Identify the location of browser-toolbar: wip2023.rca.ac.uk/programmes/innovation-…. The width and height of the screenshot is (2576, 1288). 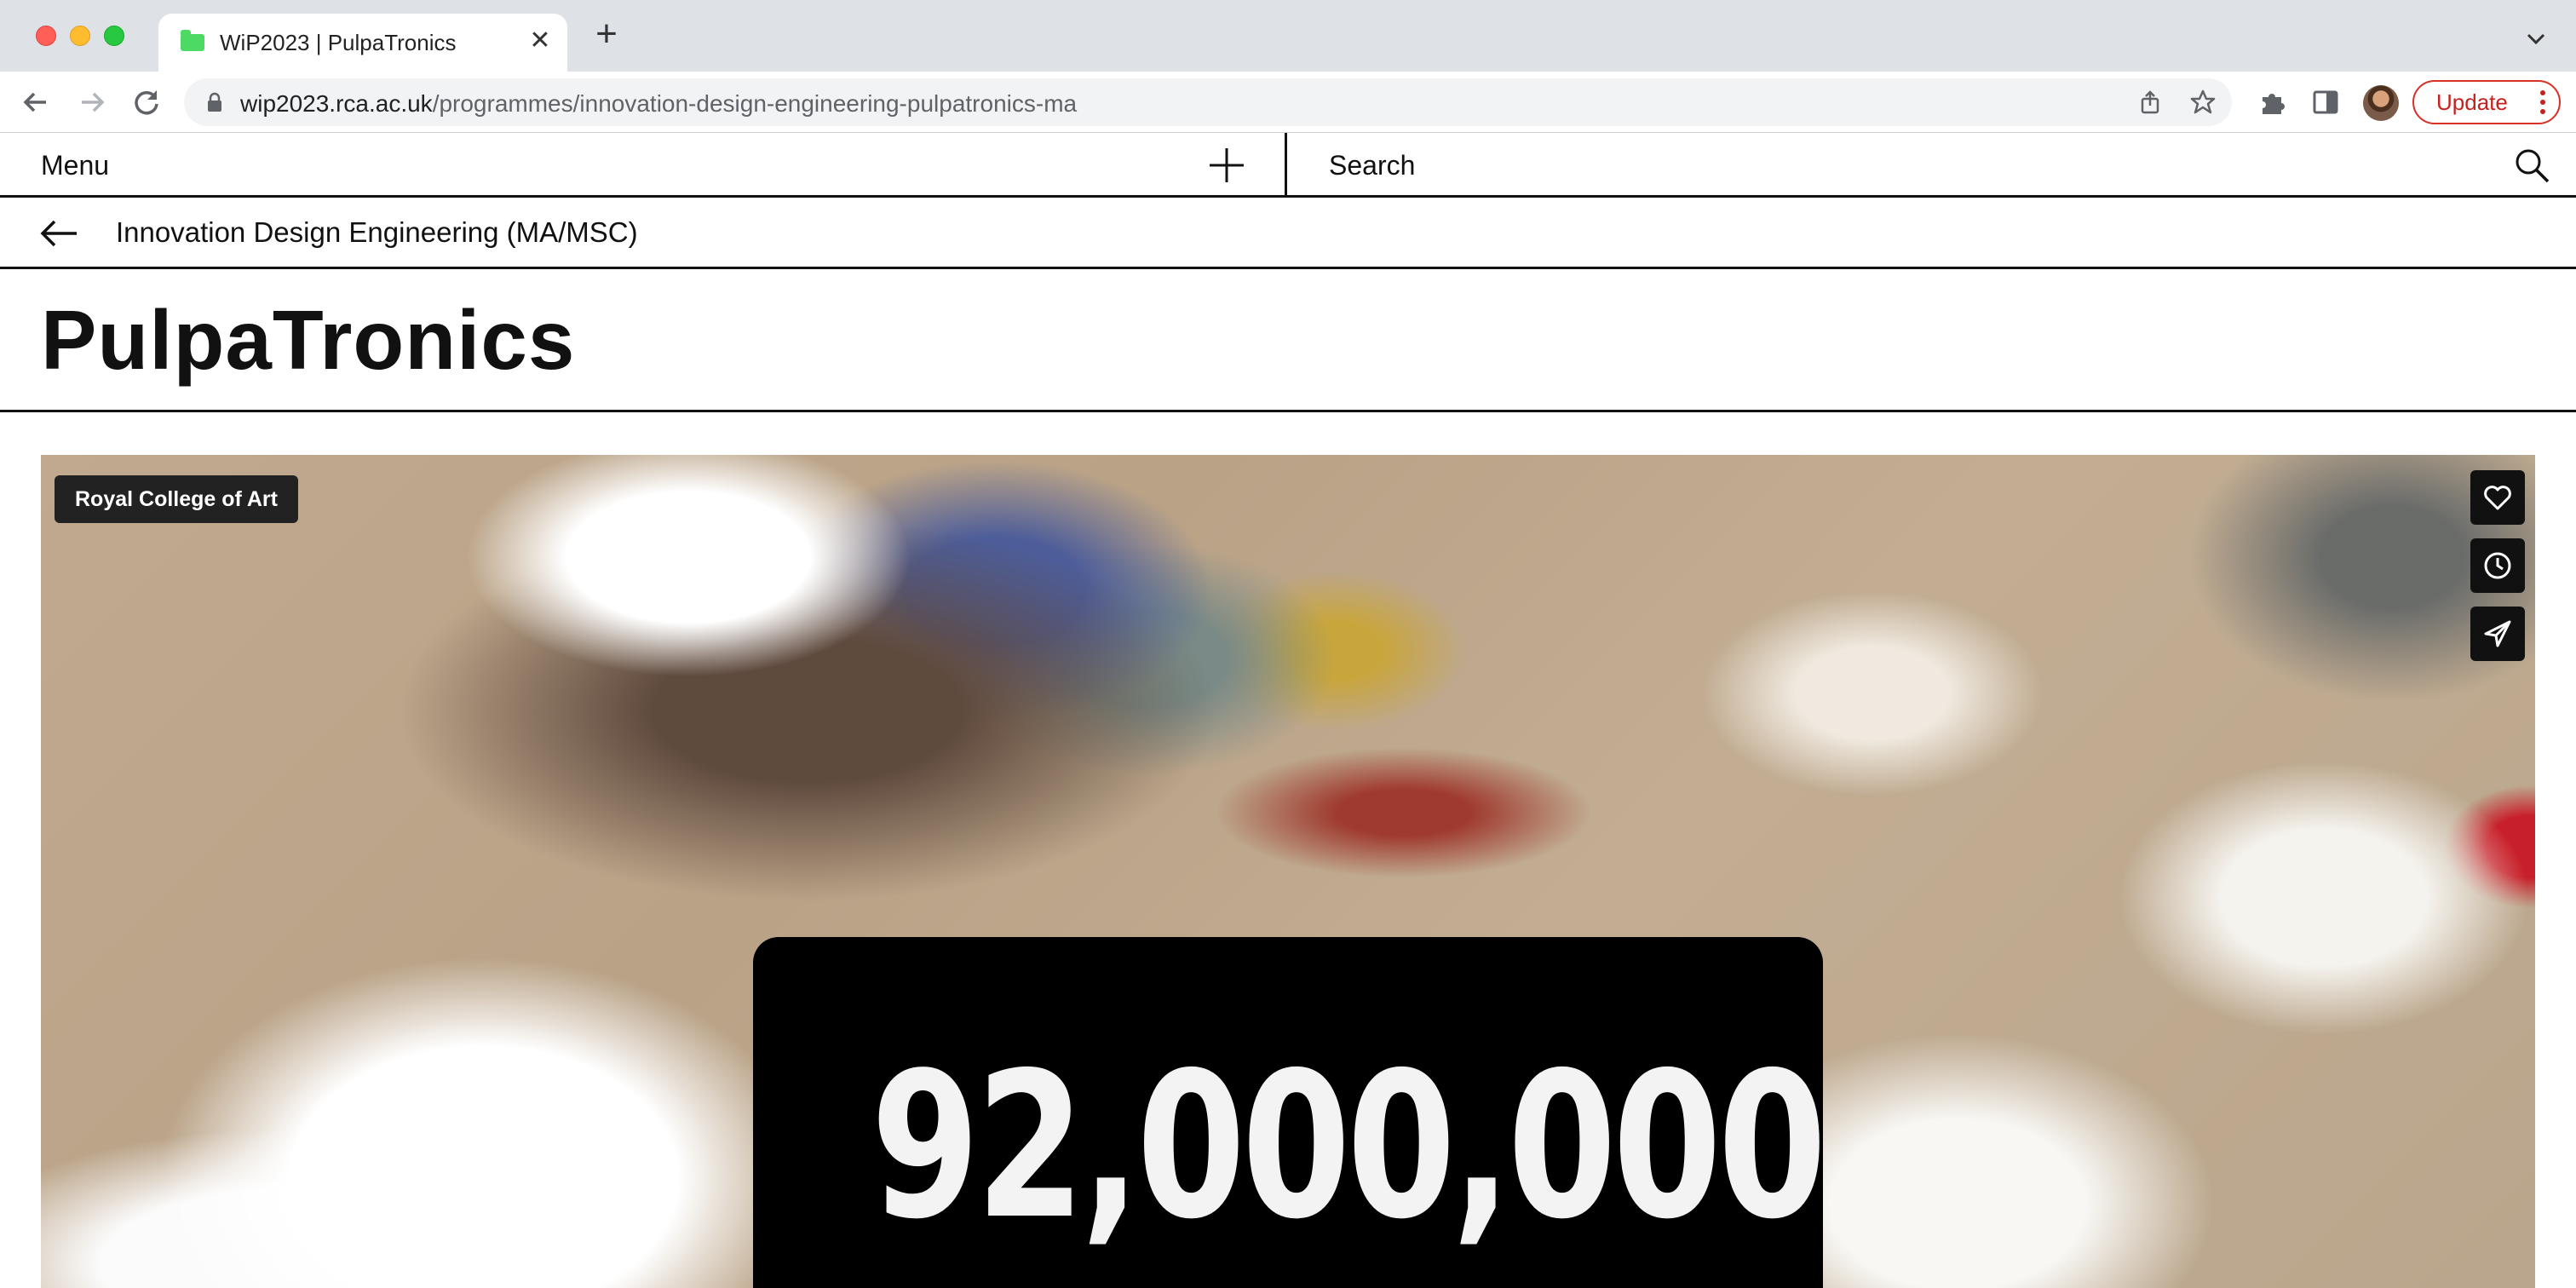
(1288, 103).